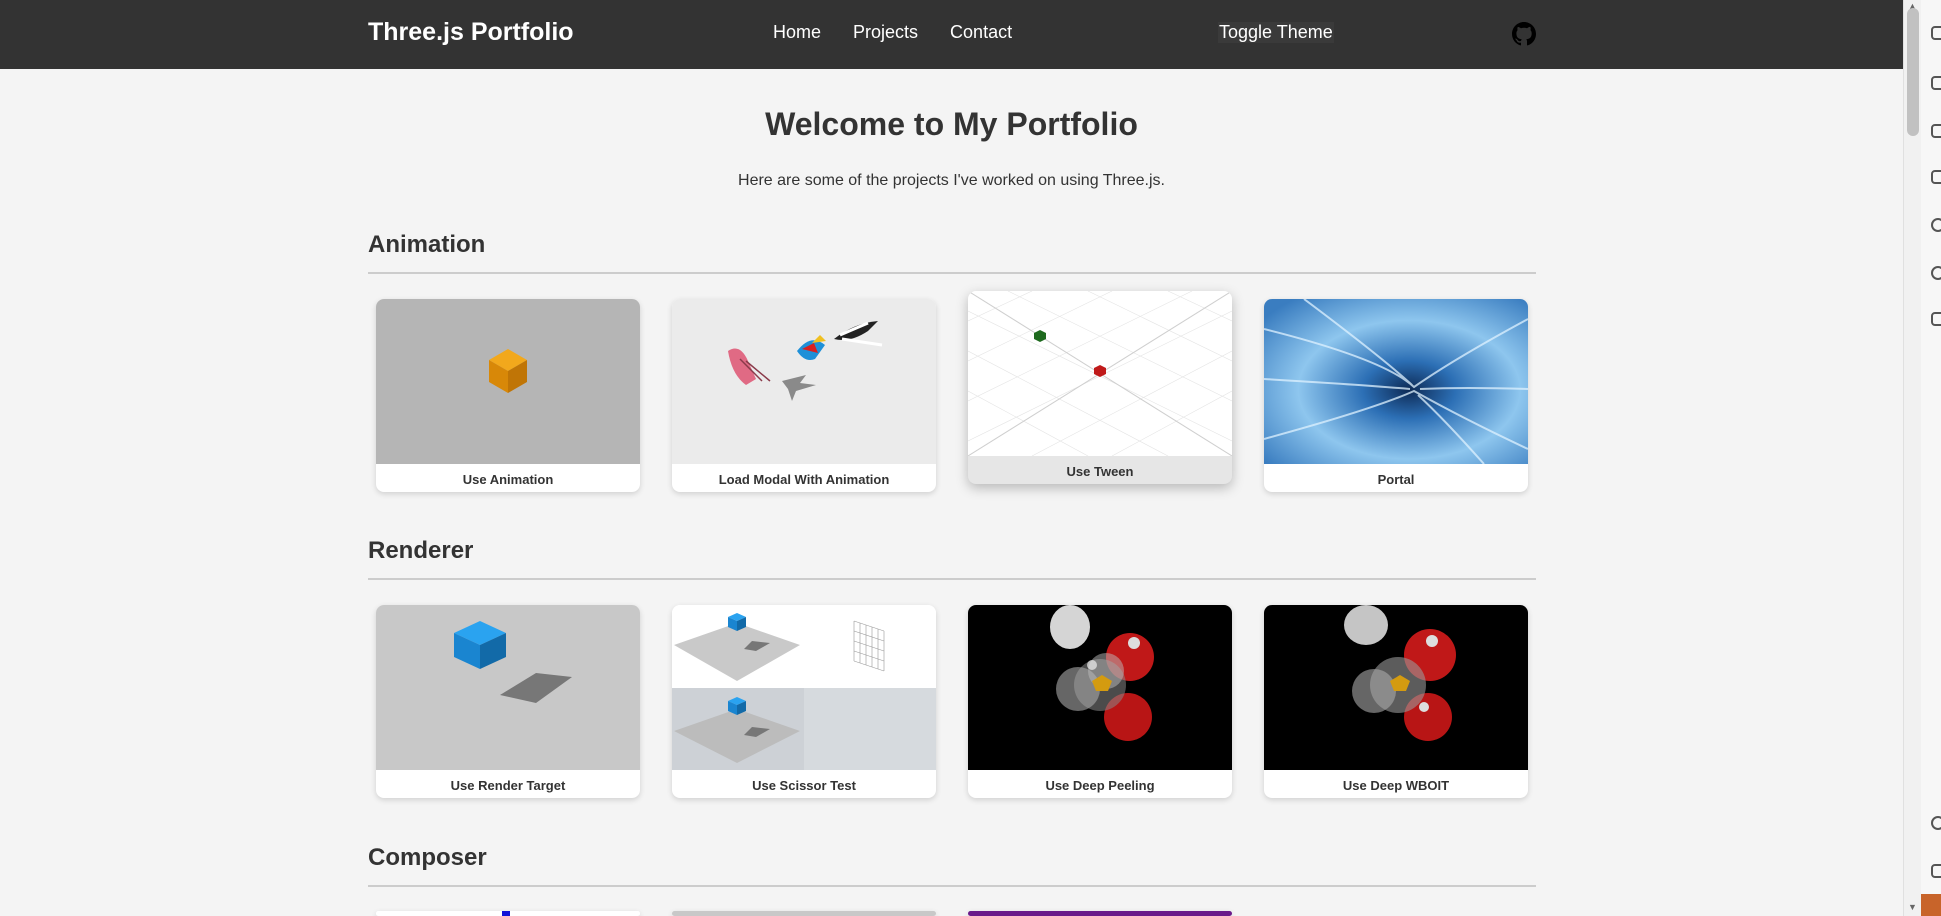 This screenshot has height=916, width=1941. What do you see at coordinates (421, 550) in the screenshot?
I see `section-title-renderer: Renderer` at bounding box center [421, 550].